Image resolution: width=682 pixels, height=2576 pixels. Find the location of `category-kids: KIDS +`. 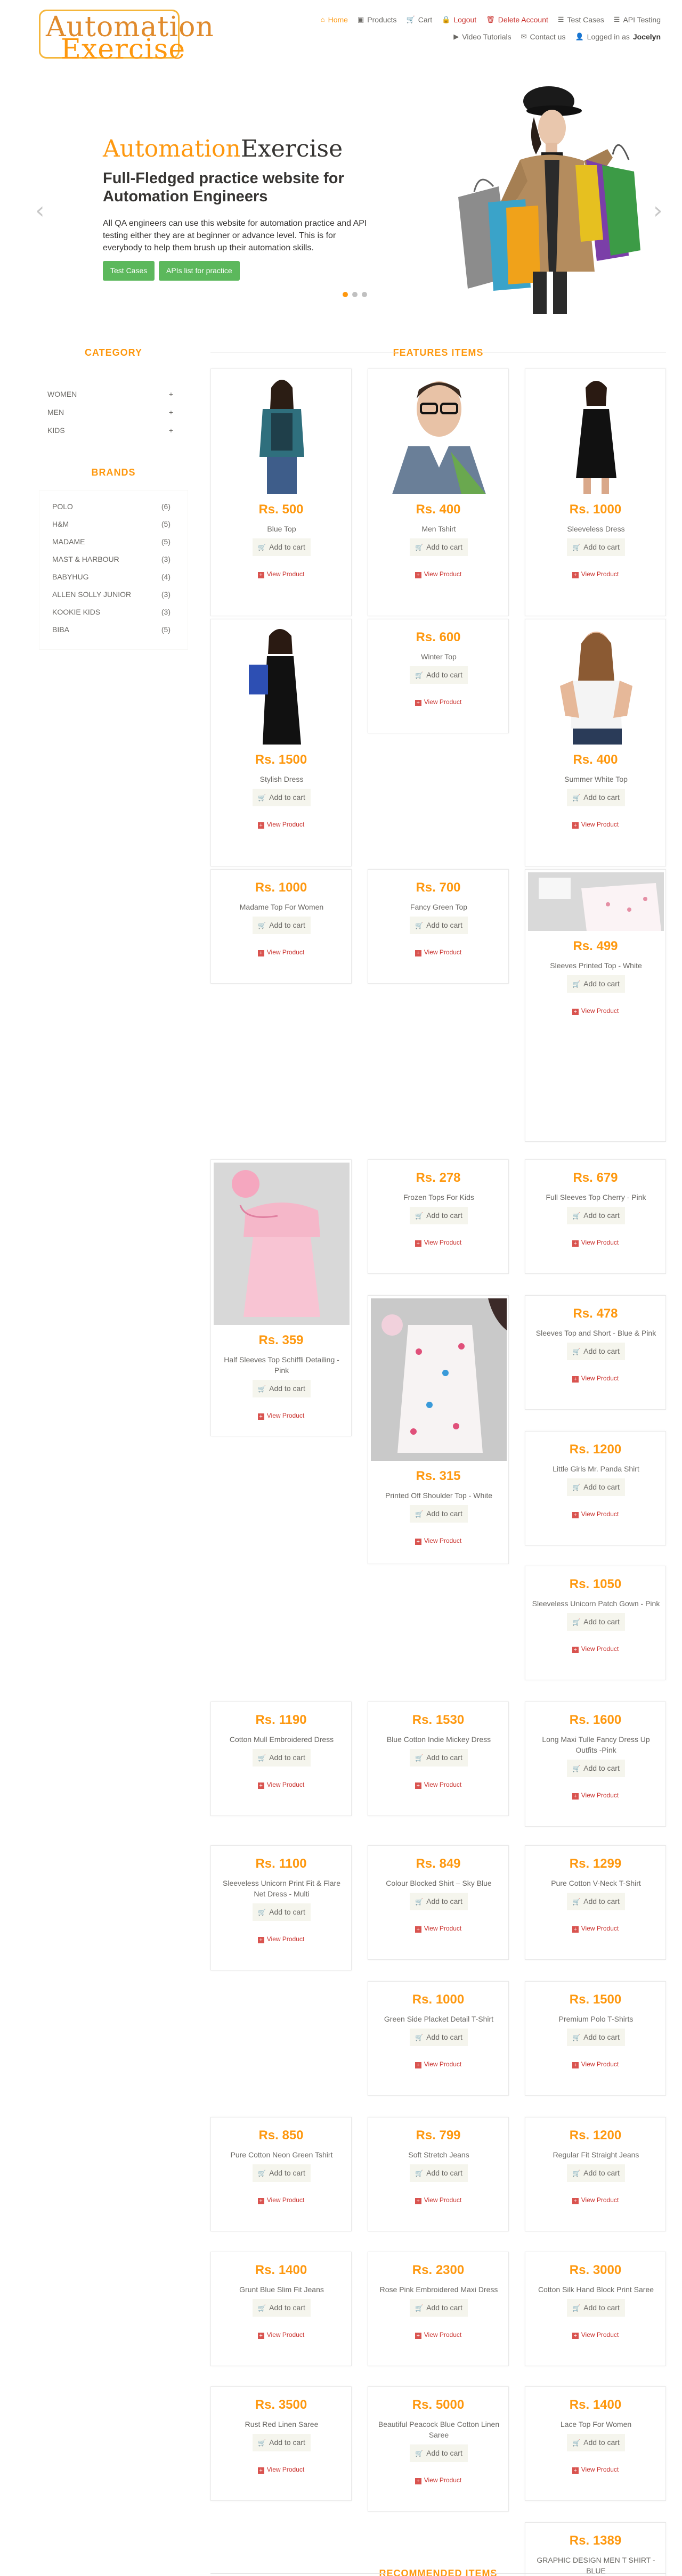

category-kids: KIDS + is located at coordinates (110, 430).